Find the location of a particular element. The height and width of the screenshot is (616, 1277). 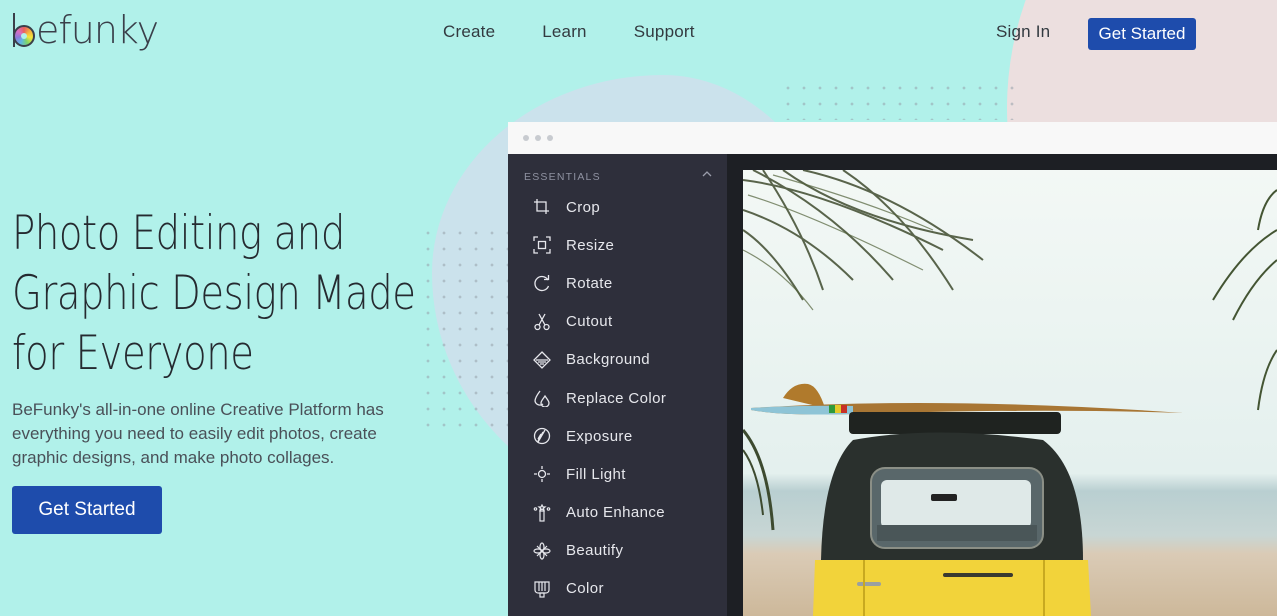

tool-color: Color is located at coordinates (617, 589).